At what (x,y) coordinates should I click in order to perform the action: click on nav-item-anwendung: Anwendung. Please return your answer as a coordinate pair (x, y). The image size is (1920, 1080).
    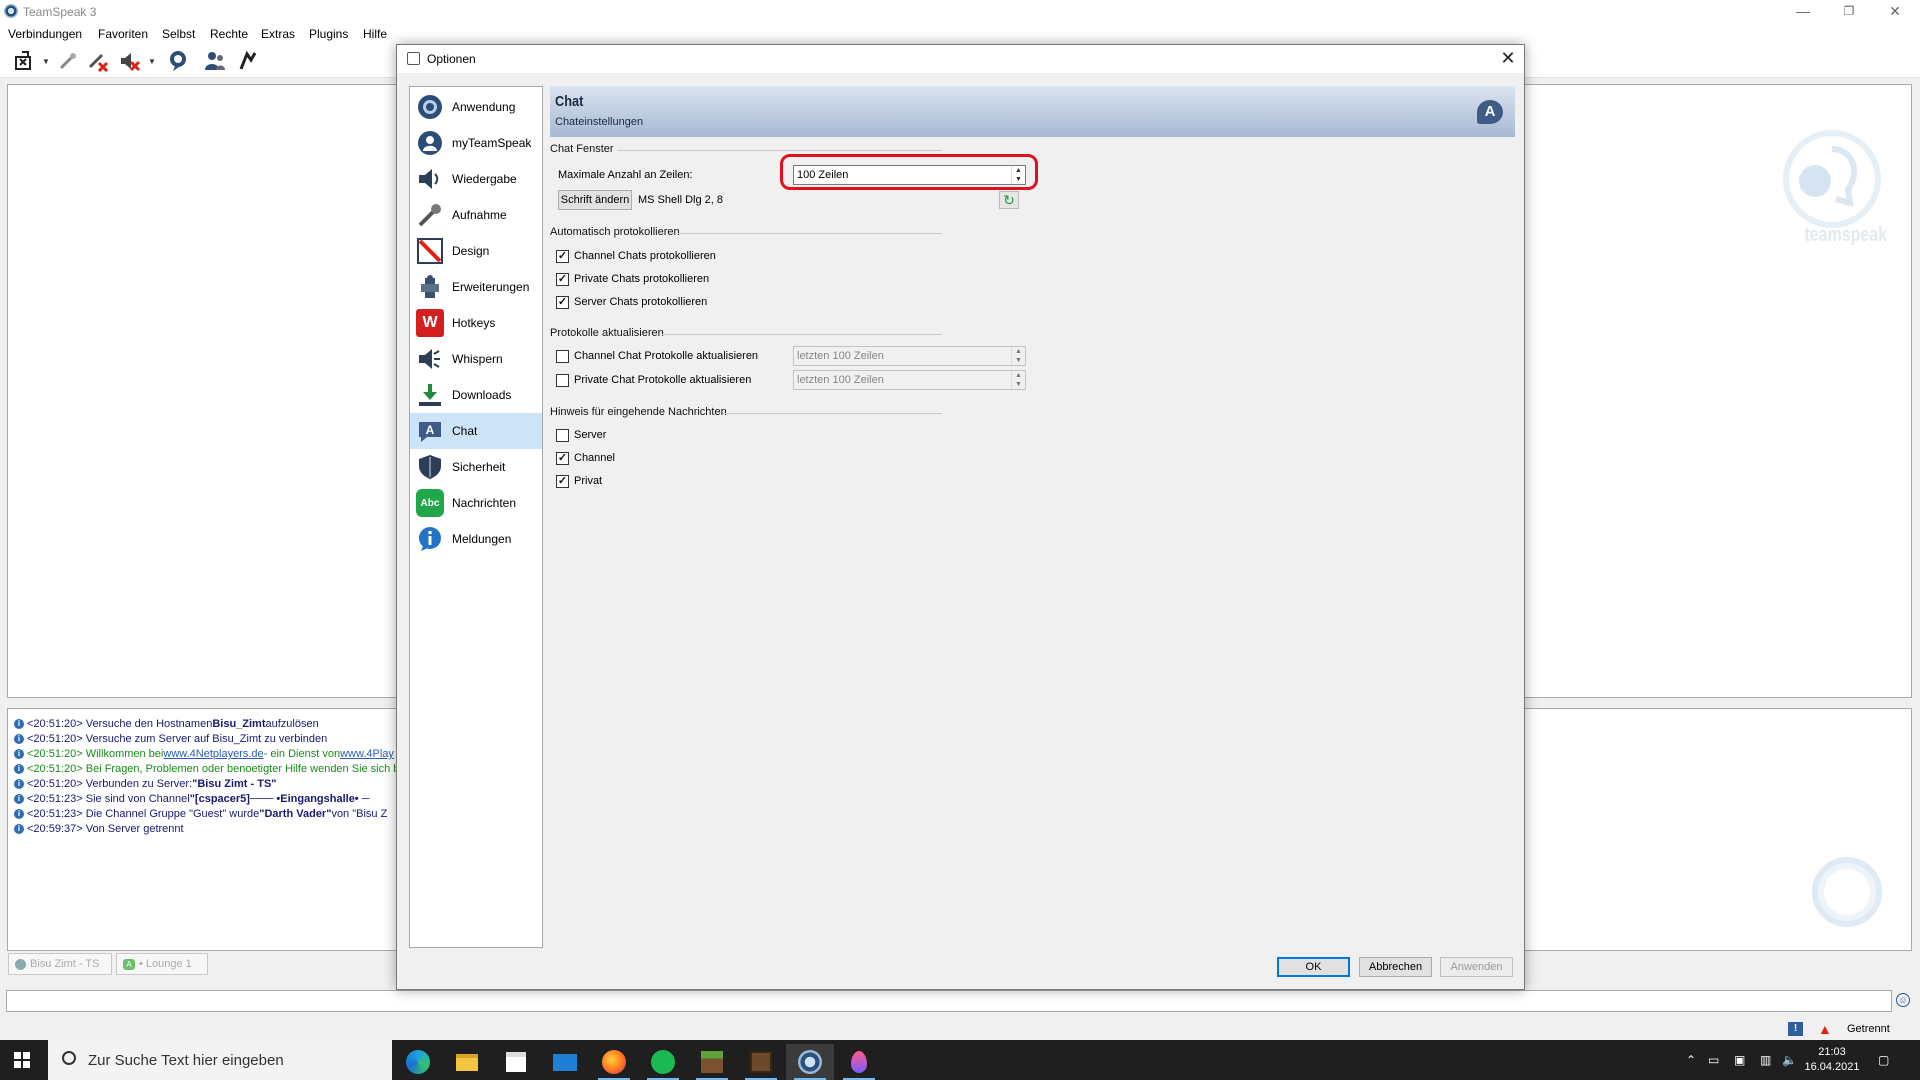
    Looking at the image, I should click on (476, 107).